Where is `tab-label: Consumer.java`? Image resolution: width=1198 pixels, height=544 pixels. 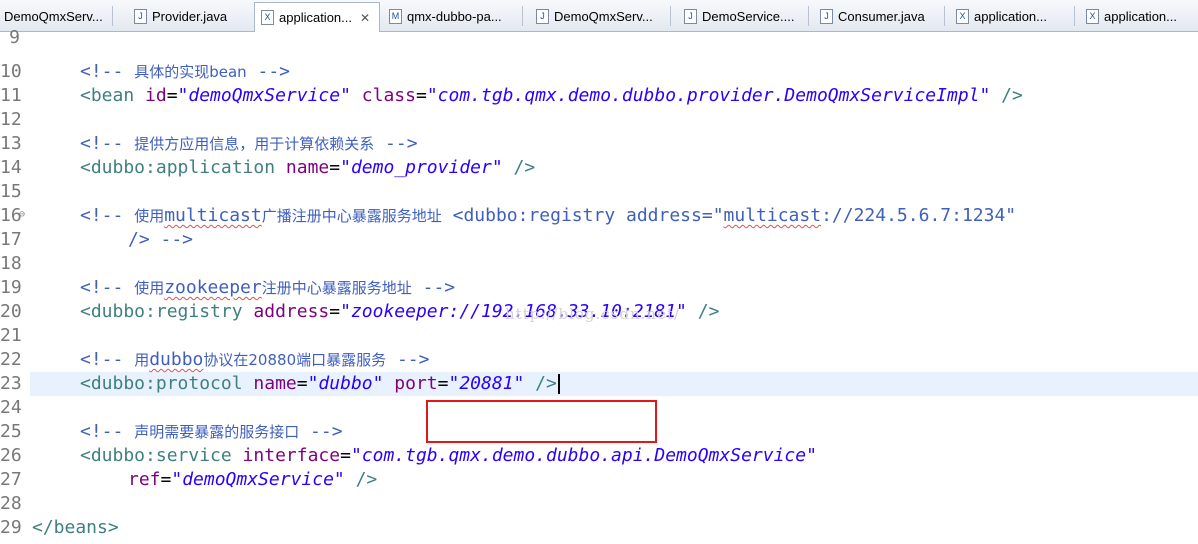 tab-label: Consumer.java is located at coordinates (881, 16).